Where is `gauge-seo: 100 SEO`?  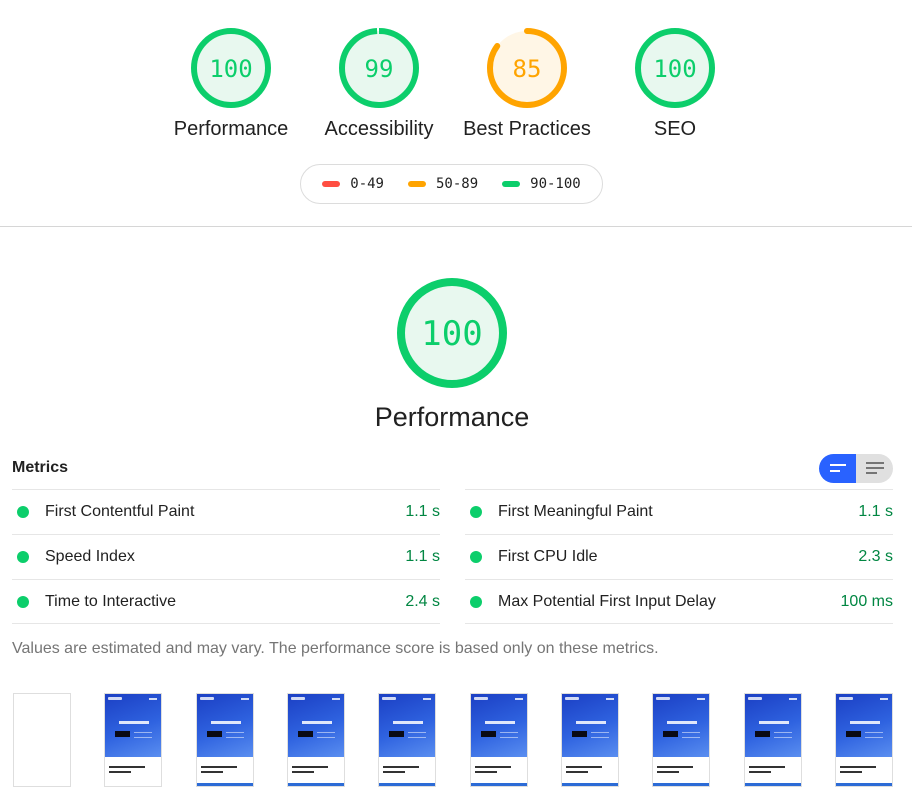
gauge-seo: 100 SEO is located at coordinates (675, 83).